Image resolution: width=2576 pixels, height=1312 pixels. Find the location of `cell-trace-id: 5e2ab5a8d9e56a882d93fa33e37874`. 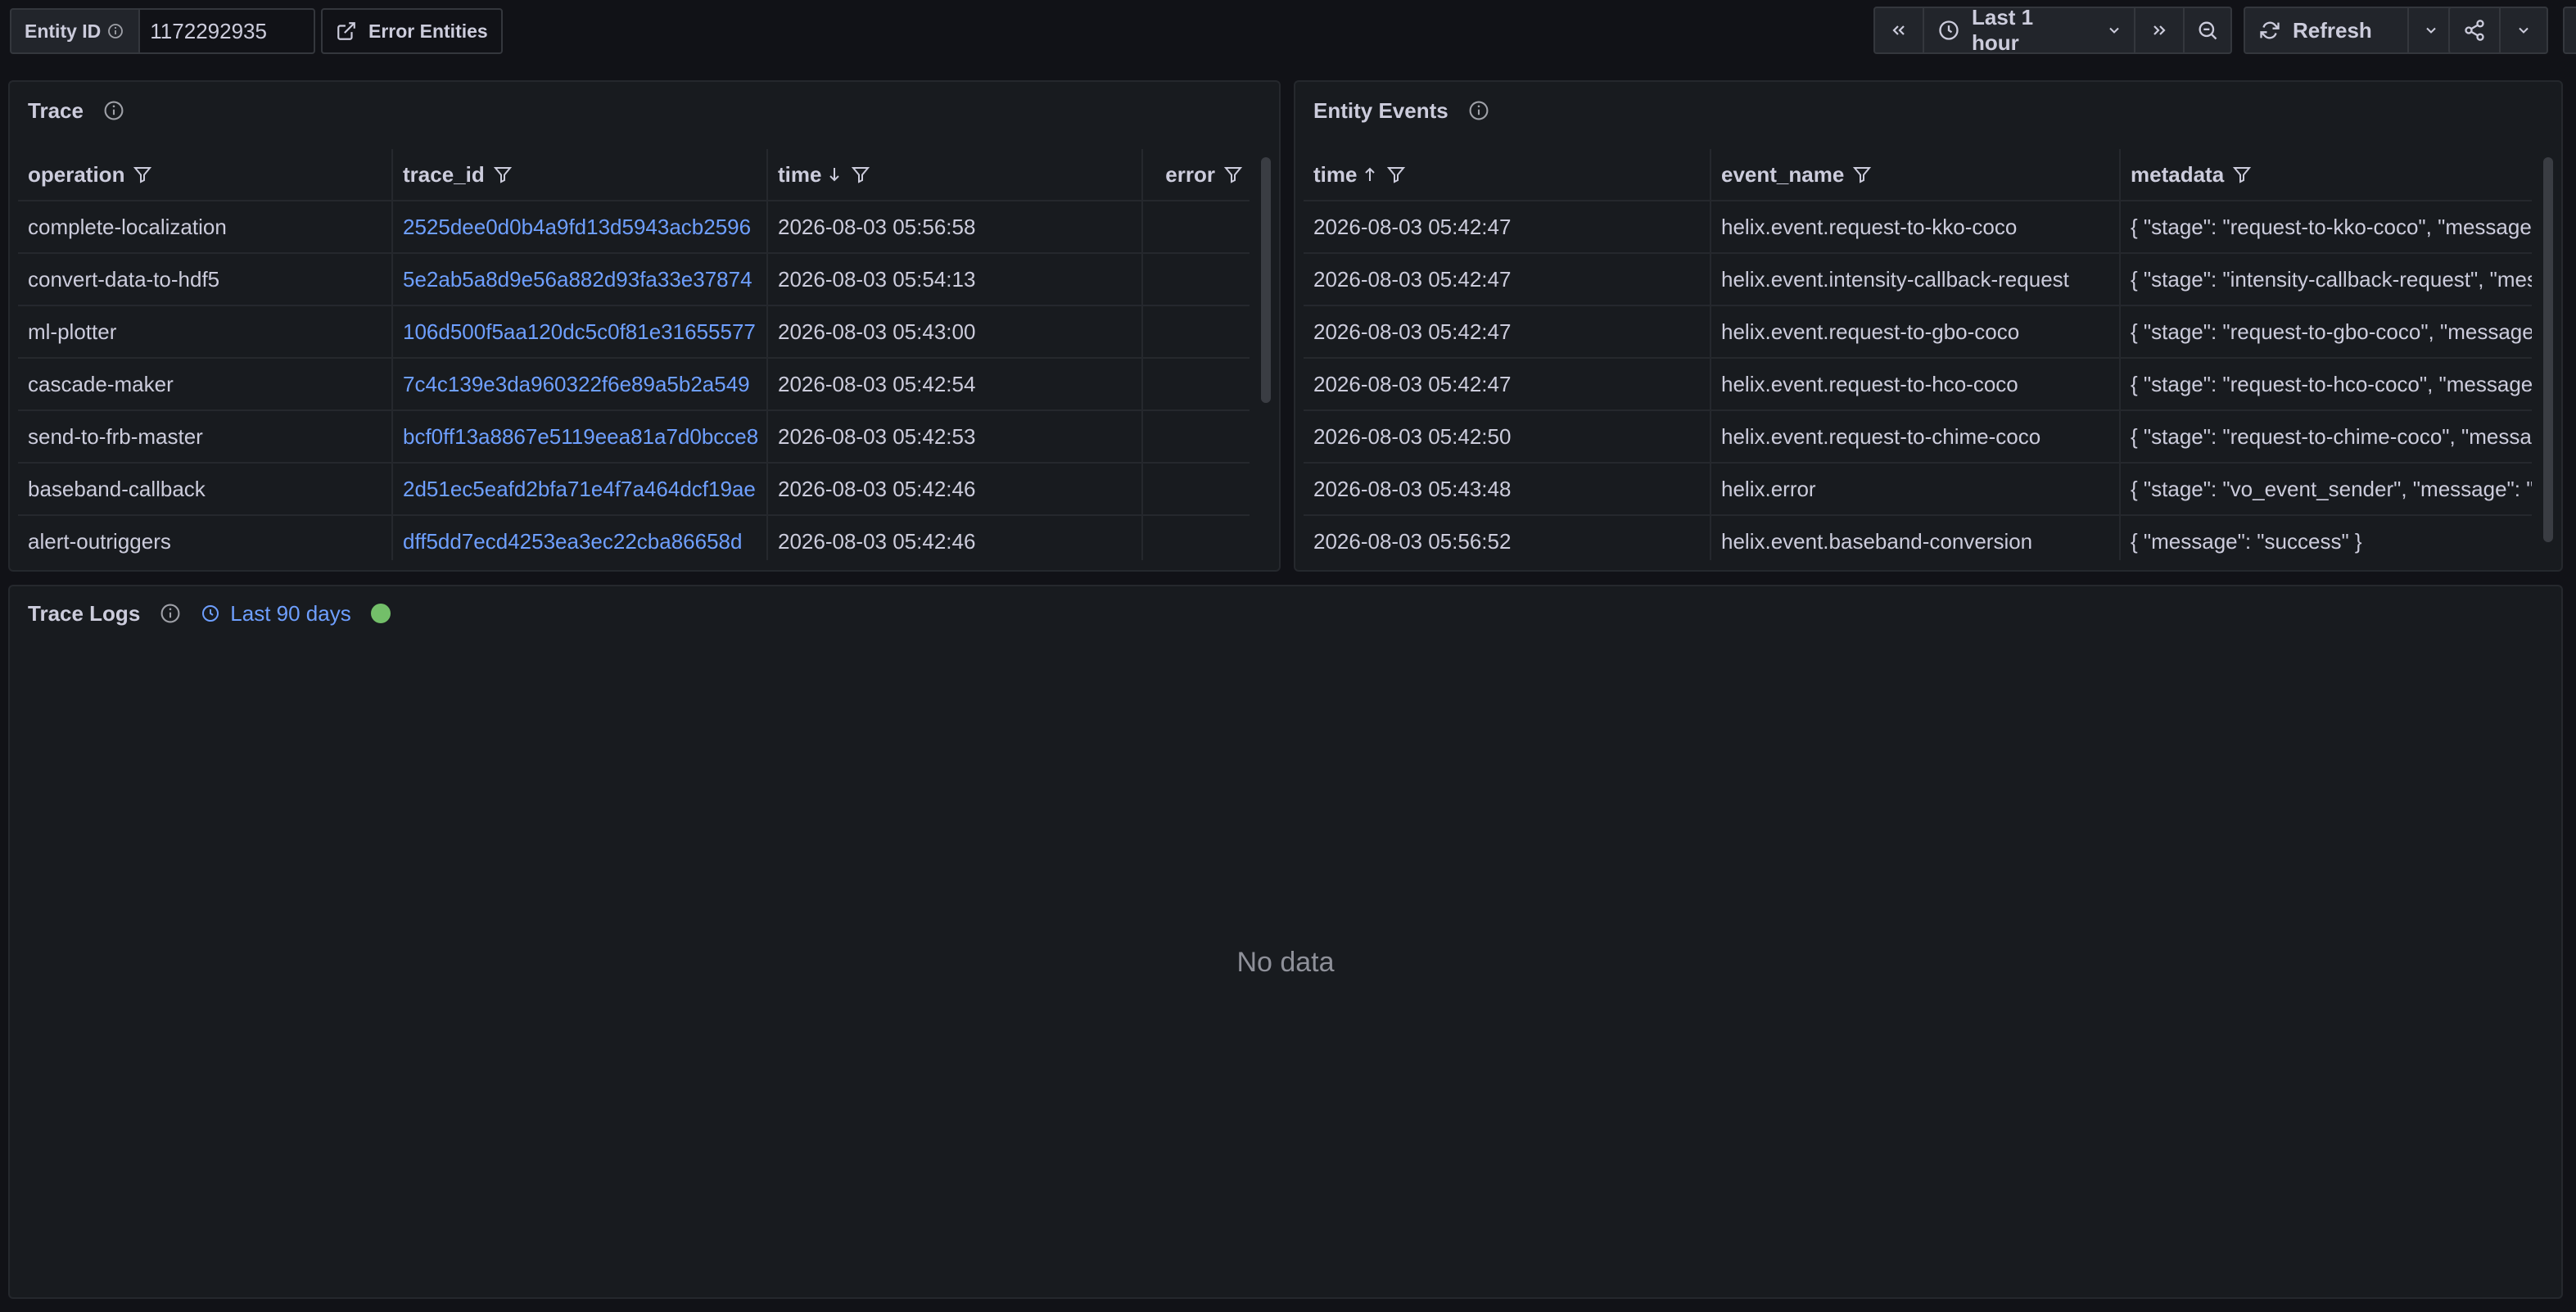

cell-trace-id: 5e2ab5a8d9e56a882d93fa33e37874 is located at coordinates (580, 279).